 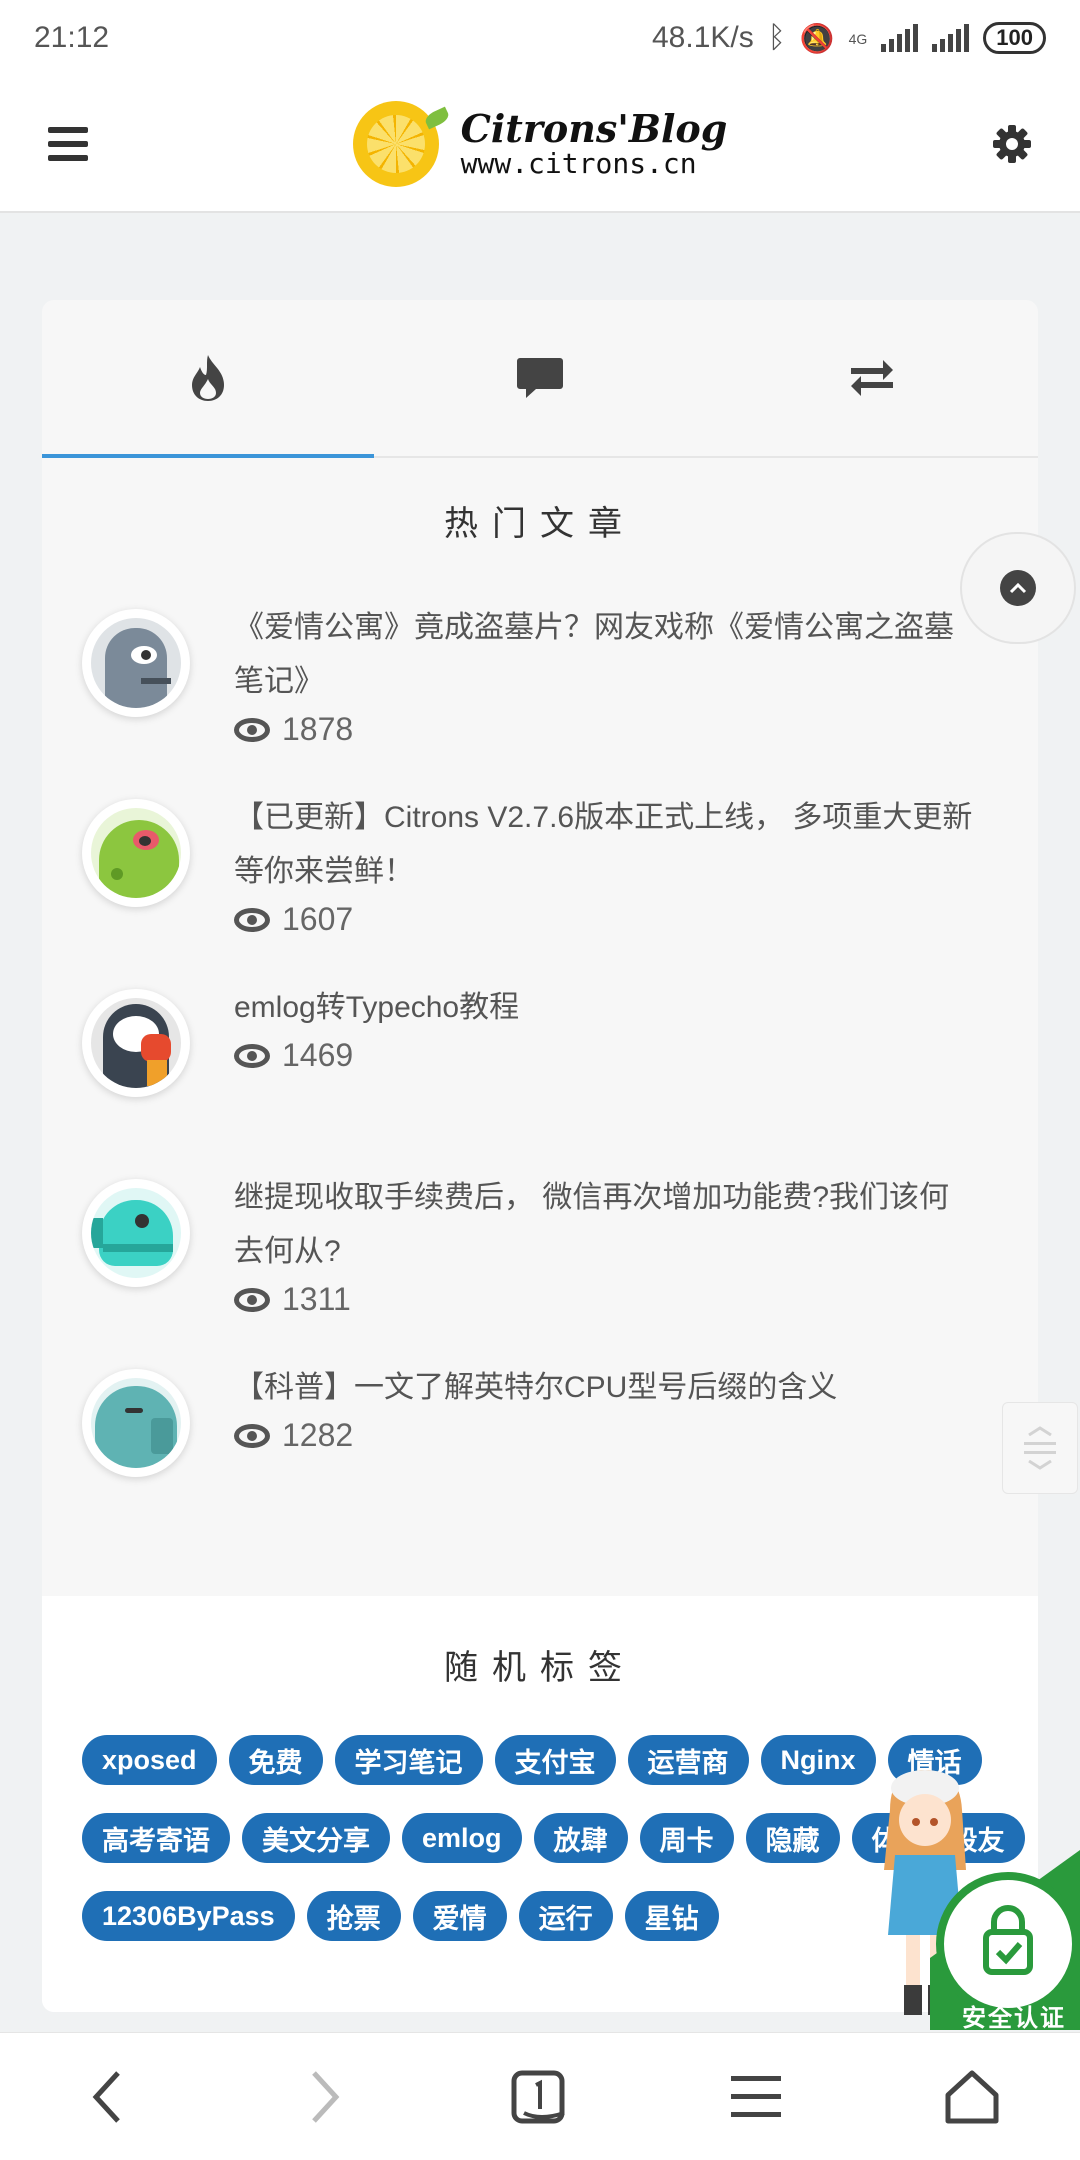 I want to click on tag-chip: Nginx, so click(x=818, y=1760).